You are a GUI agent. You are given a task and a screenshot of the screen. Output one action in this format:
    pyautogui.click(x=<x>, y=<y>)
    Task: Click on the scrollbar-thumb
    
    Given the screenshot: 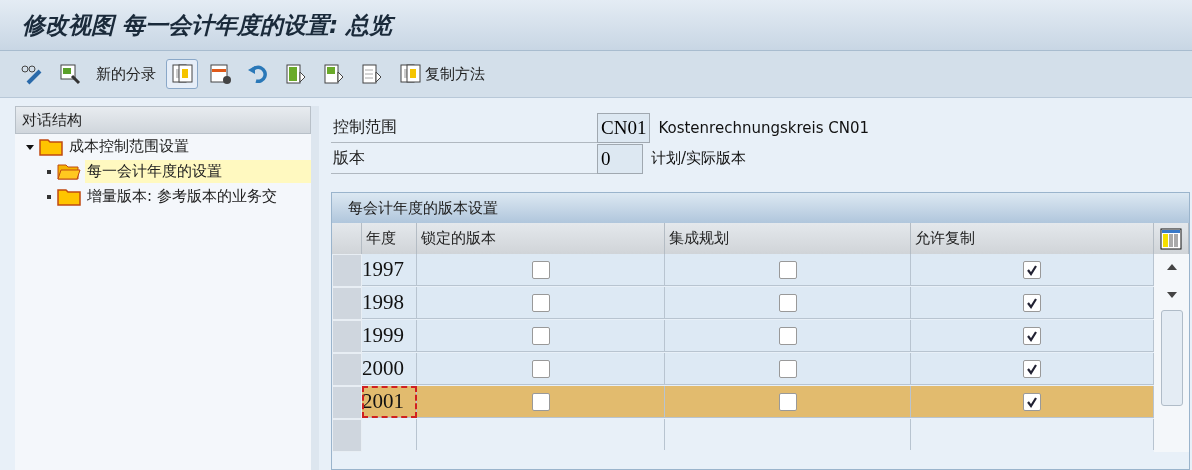 What is the action you would take?
    pyautogui.click(x=1171, y=358)
    